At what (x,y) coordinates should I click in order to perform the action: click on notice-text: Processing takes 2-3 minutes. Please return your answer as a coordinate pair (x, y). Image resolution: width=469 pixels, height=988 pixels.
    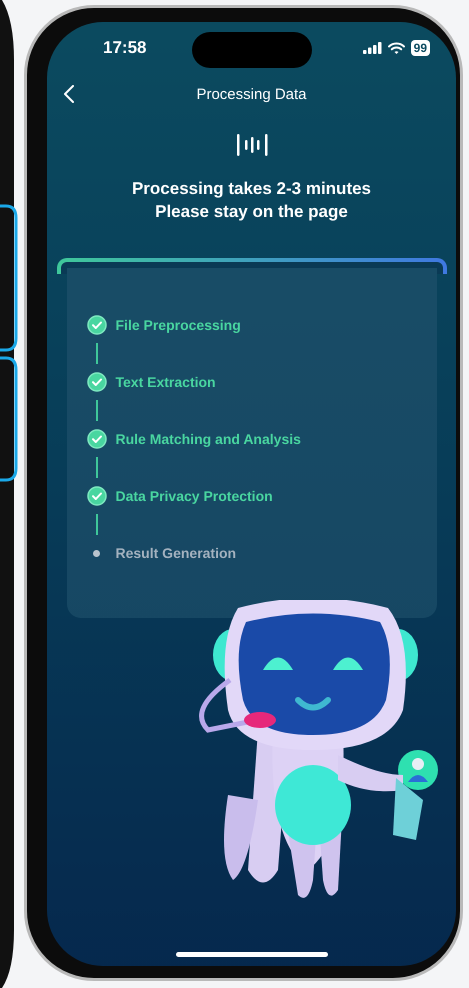
    Looking at the image, I should click on (252, 188).